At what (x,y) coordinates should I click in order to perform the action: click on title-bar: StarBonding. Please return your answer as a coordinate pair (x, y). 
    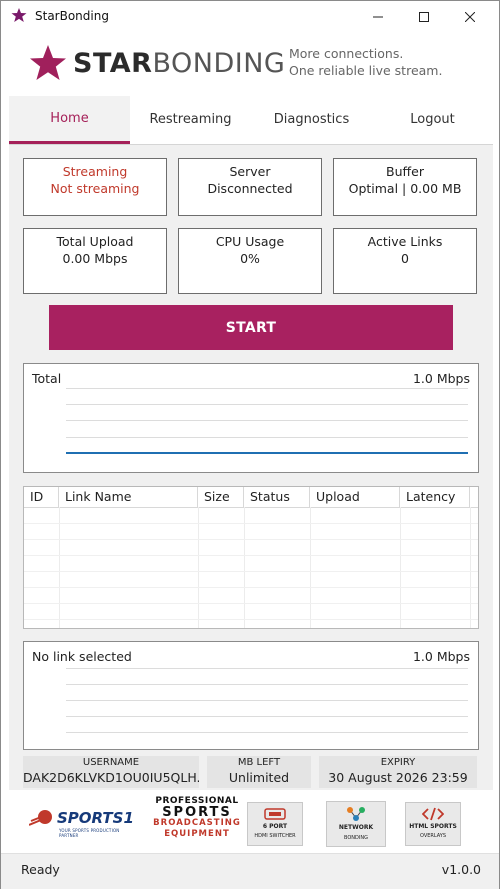
    Looking at the image, I should click on (250, 16).